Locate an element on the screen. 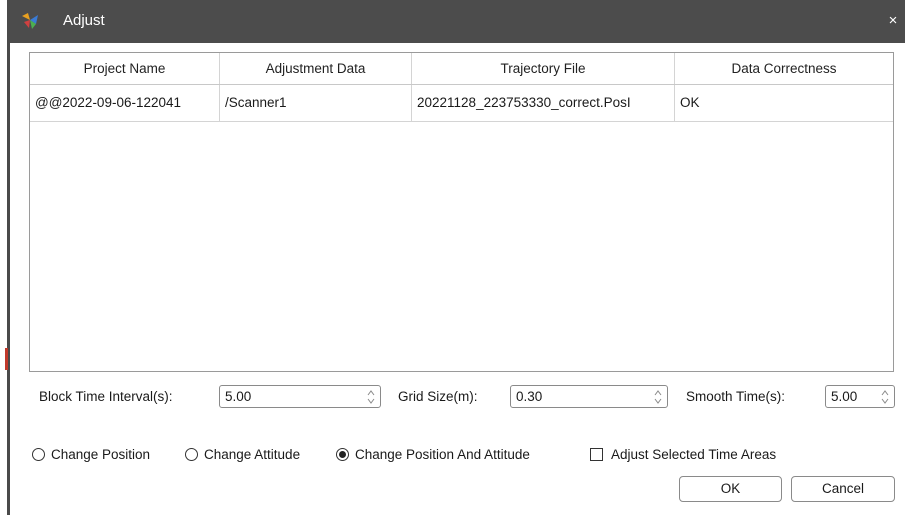  change-position-and-attitude-radio: Change Position And Attitude is located at coordinates (433, 454).